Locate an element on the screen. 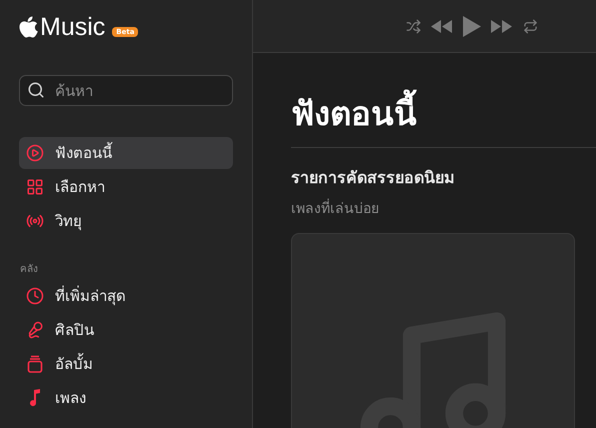 The image size is (596, 428). section-label: คลัง is located at coordinates (29, 269).